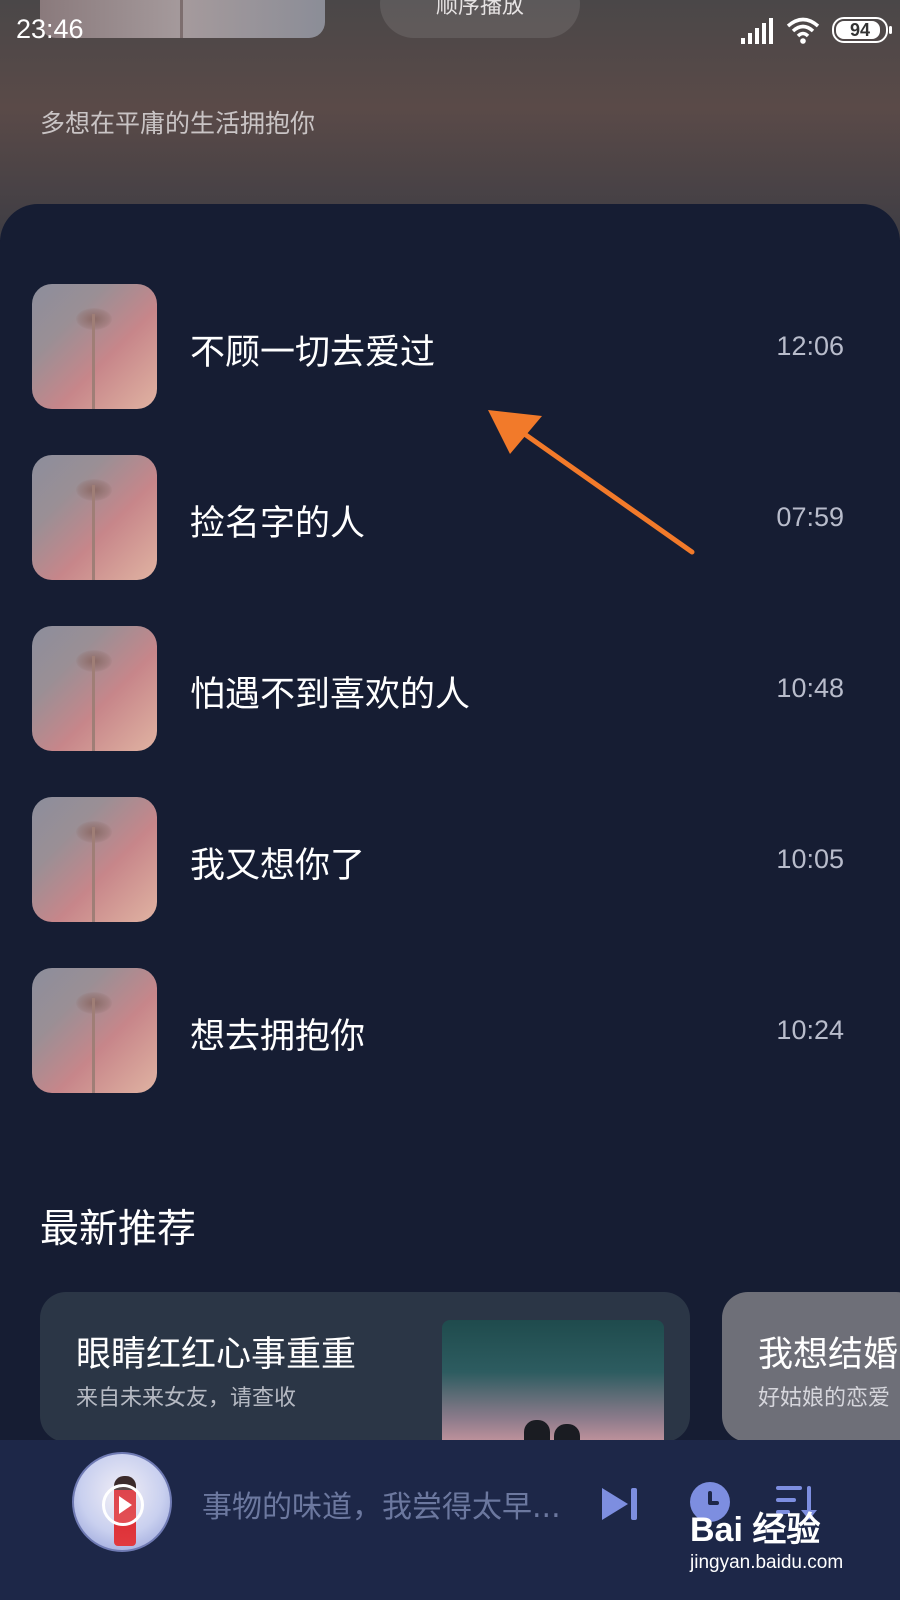  I want to click on annotation-arrow-icon, so click(591, 482).